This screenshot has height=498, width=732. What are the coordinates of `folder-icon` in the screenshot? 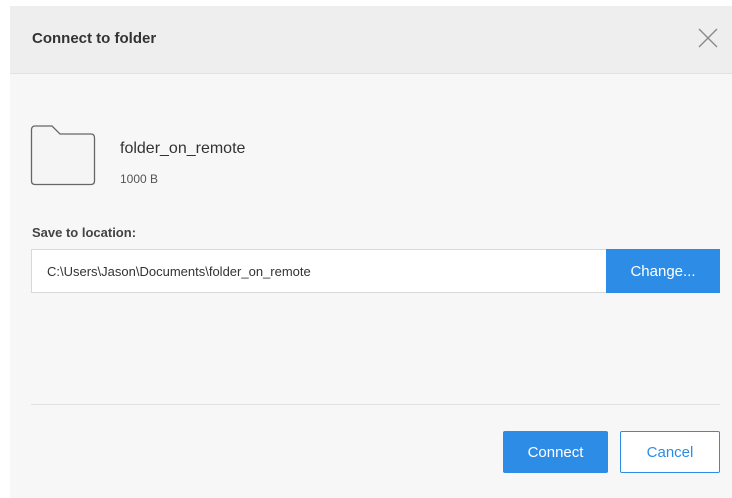 It's located at (63, 155).